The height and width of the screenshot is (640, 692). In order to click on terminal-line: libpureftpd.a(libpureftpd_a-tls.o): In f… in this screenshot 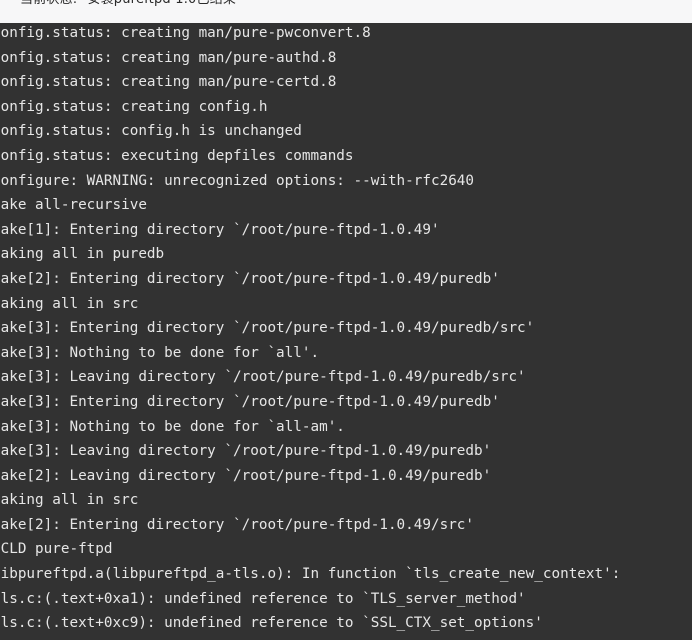, I will do `click(310, 574)`.